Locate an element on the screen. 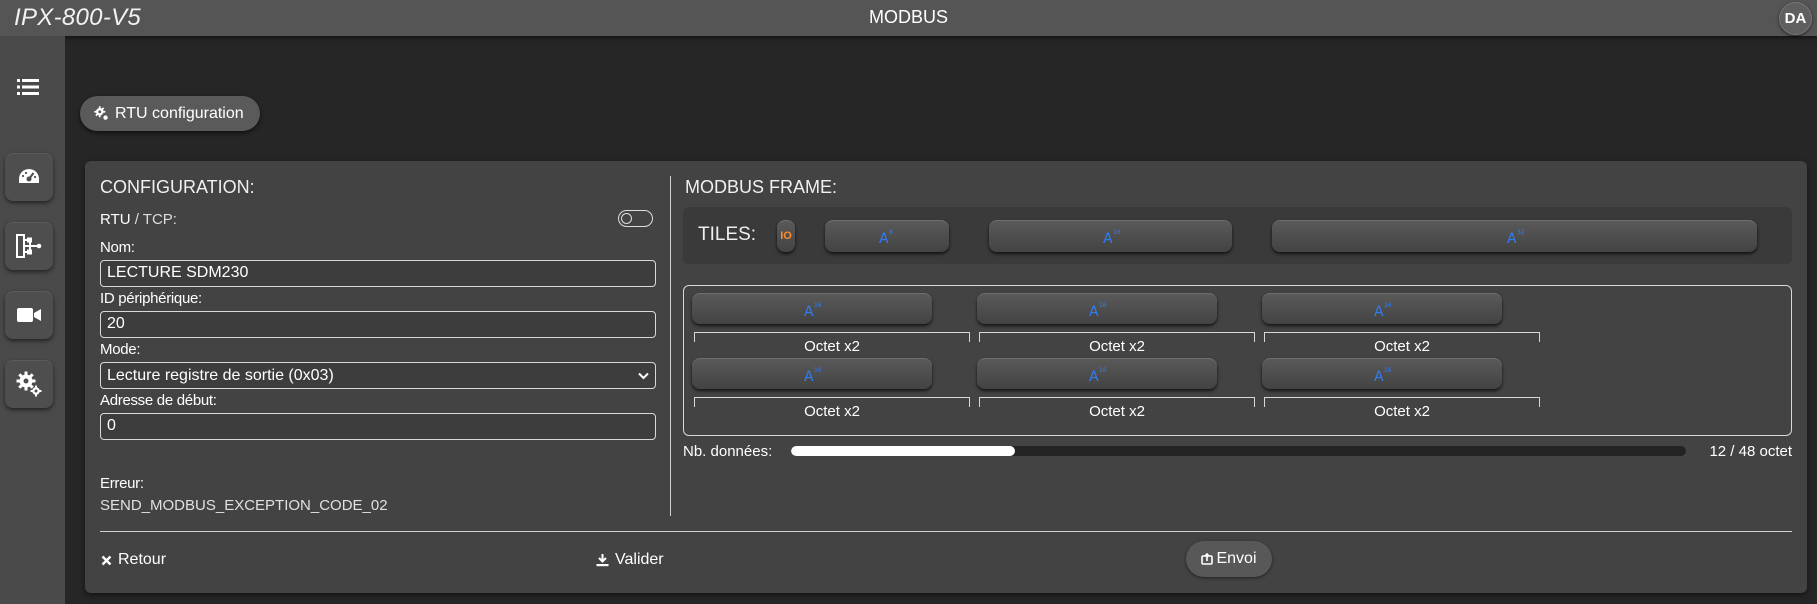  validate-button: Valider is located at coordinates (630, 560).